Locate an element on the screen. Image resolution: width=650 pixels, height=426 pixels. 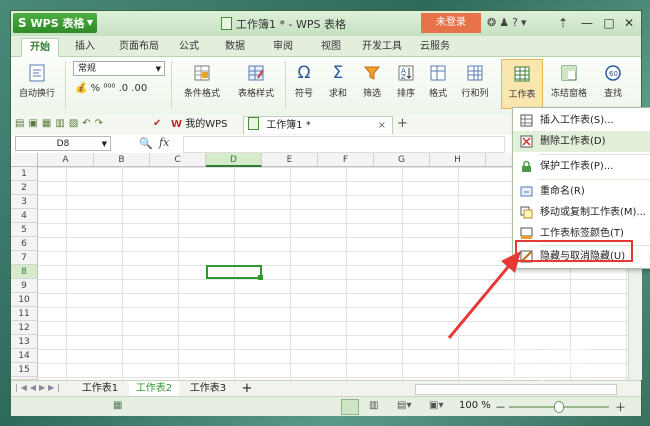
tab-developer: 开发工具 is located at coordinates (382, 47).